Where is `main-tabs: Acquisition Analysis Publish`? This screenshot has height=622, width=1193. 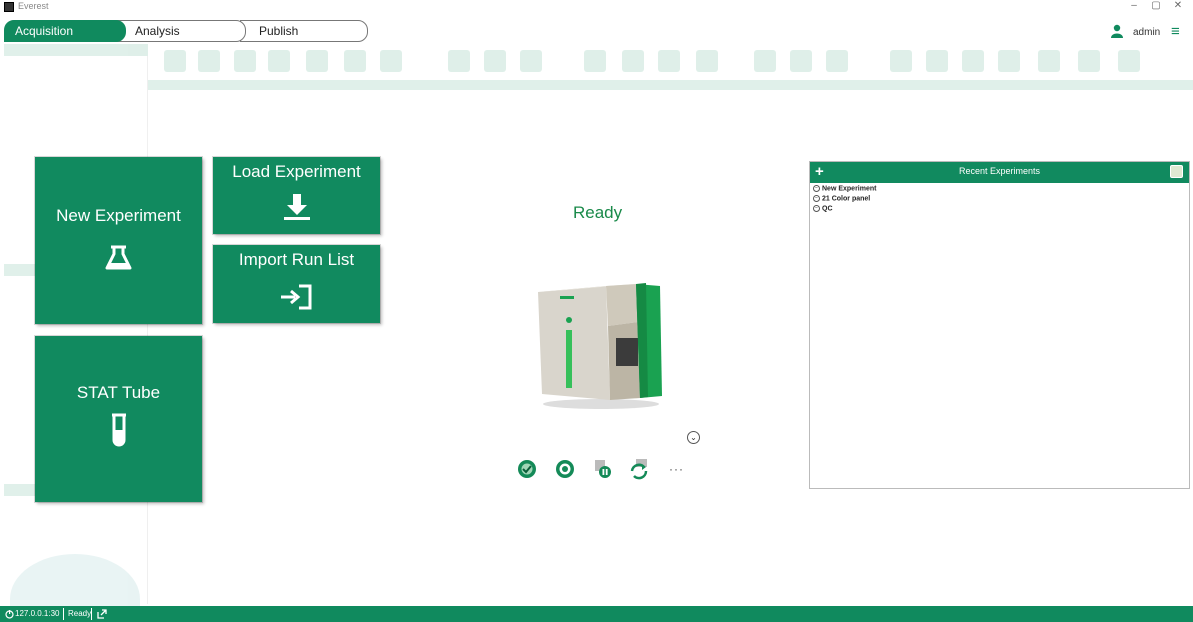 main-tabs: Acquisition Analysis Publish is located at coordinates (596, 31).